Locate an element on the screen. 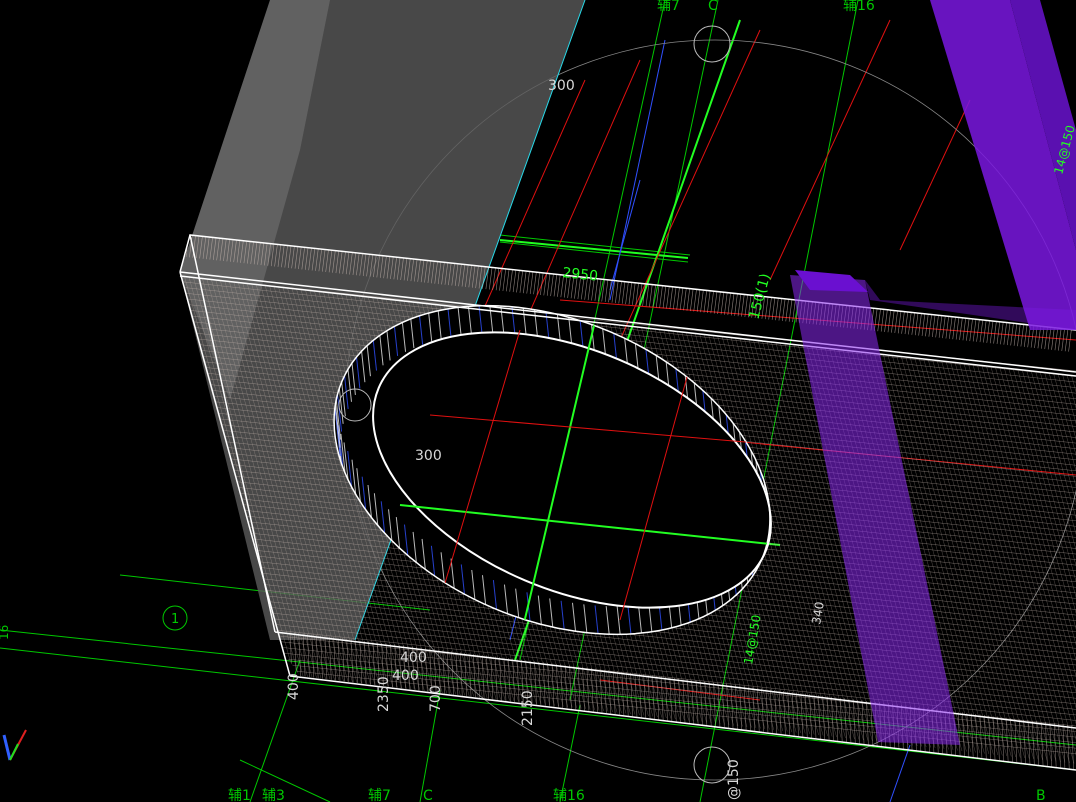 This screenshot has height=802, width=1076. axis-label-bottom-3: 辅7 is located at coordinates (379, 795).